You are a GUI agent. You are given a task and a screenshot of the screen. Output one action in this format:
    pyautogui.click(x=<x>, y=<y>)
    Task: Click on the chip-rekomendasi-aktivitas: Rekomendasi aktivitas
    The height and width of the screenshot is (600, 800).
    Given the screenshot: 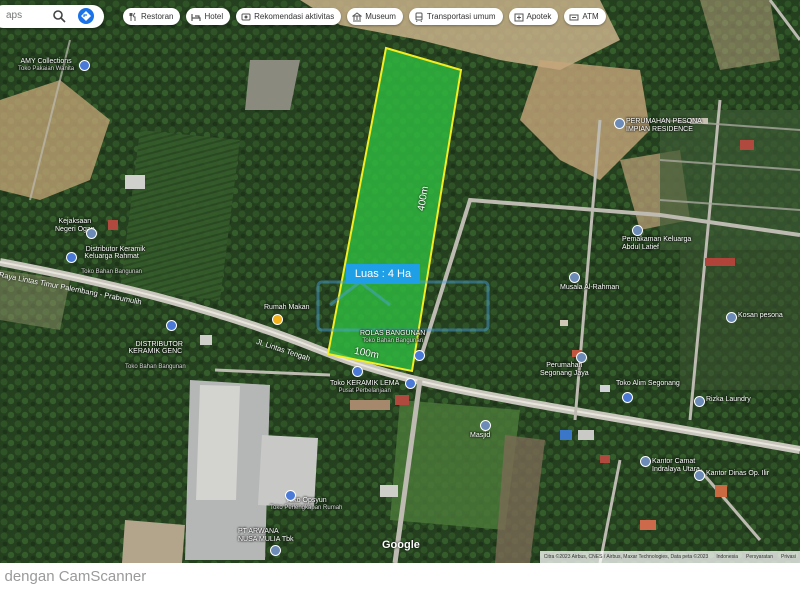 What is the action you would take?
    pyautogui.click(x=289, y=16)
    